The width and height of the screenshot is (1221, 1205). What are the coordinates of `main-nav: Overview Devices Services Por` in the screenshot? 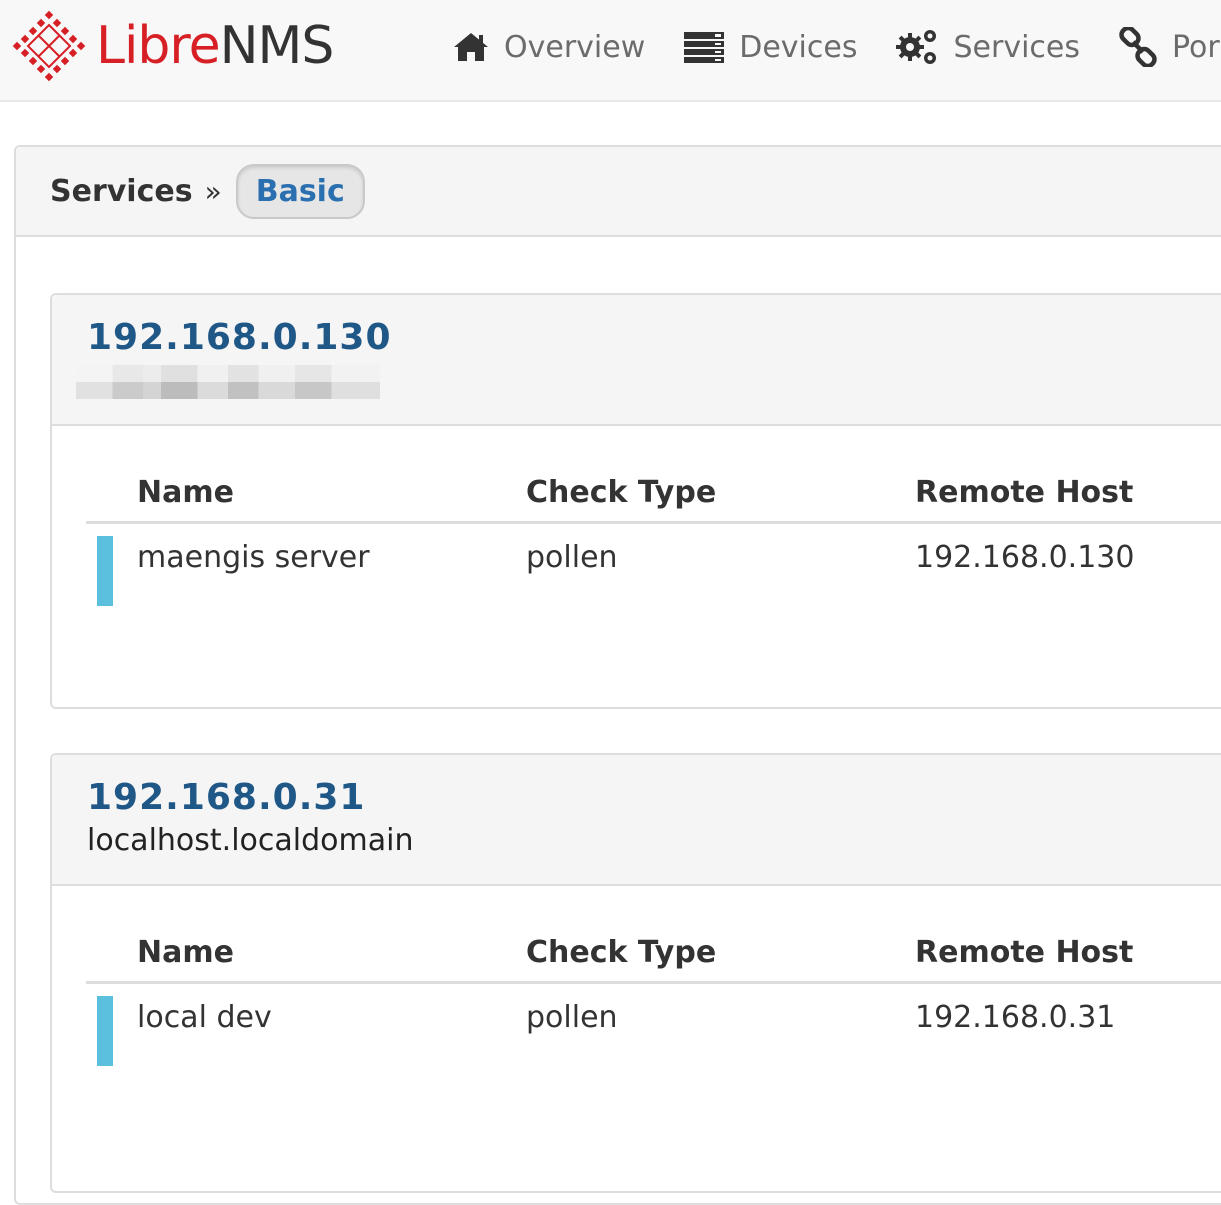 It's located at (836, 47).